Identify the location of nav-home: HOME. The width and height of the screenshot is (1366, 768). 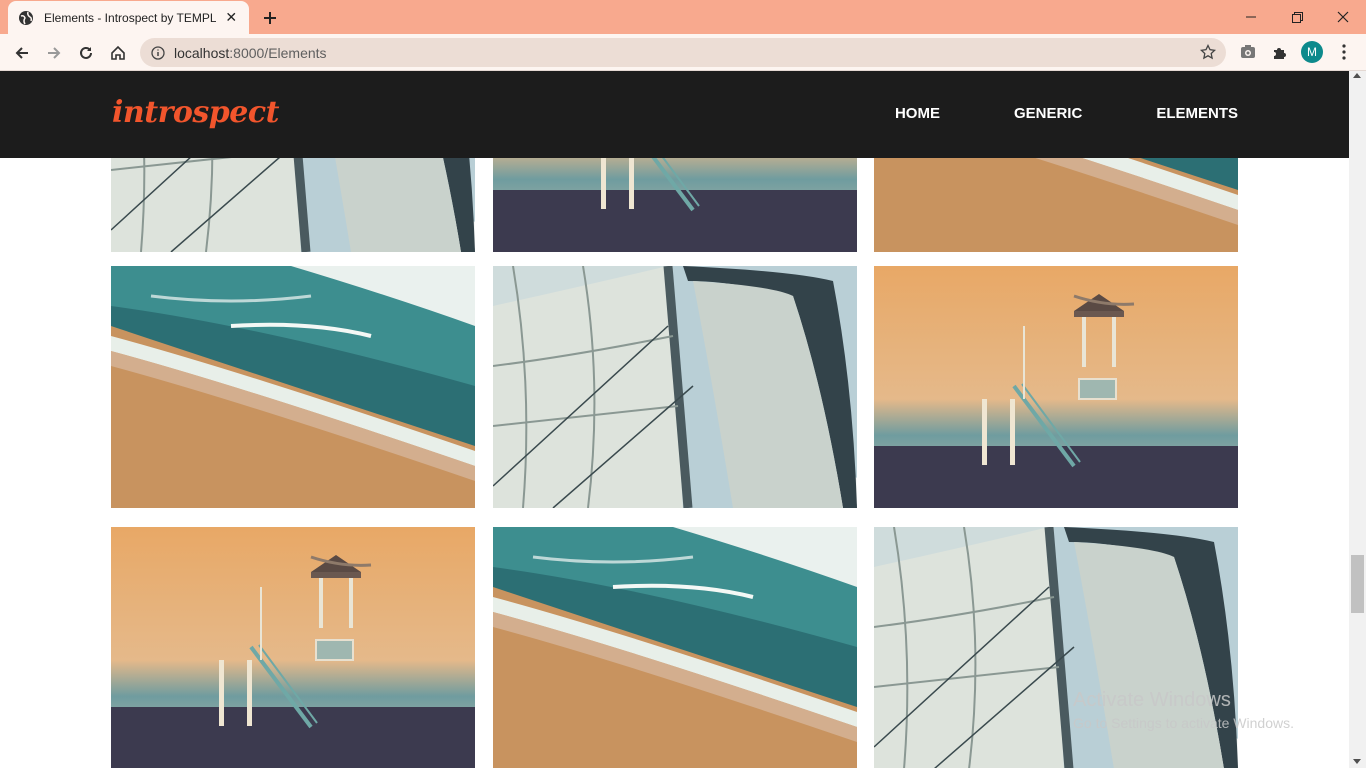
(917, 113).